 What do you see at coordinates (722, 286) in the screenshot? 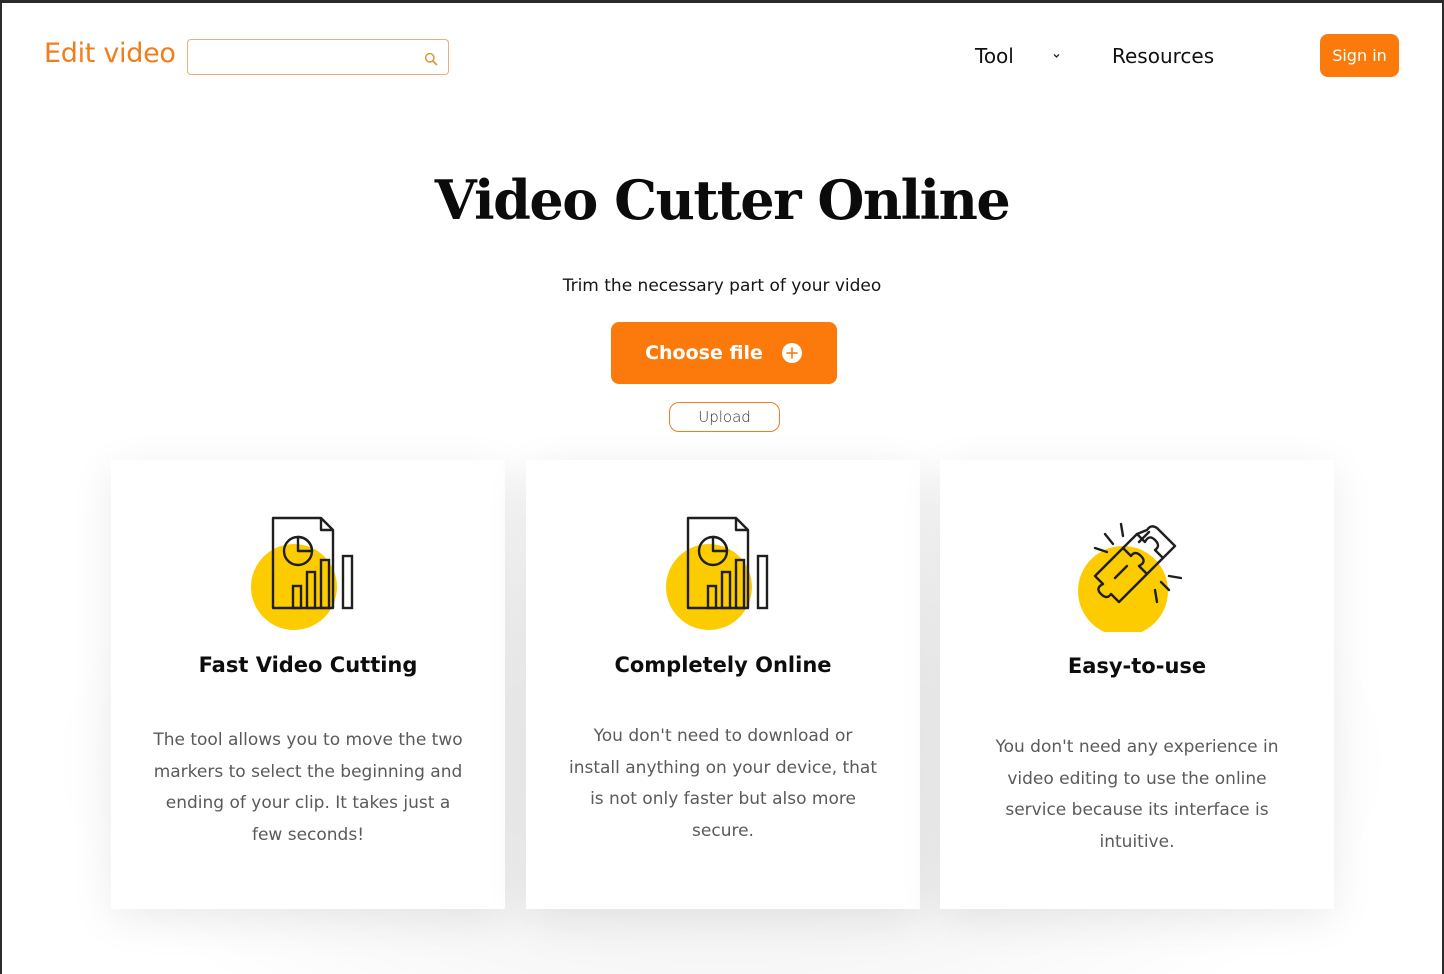
I see `page-subtitle: Trim the necessary part of your video` at bounding box center [722, 286].